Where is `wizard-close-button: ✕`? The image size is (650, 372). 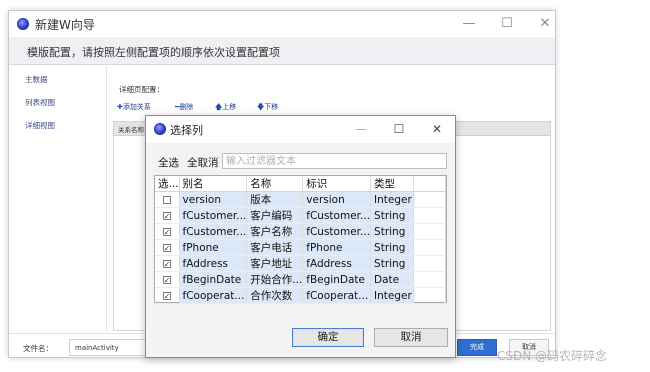 wizard-close-button: ✕ is located at coordinates (545, 24).